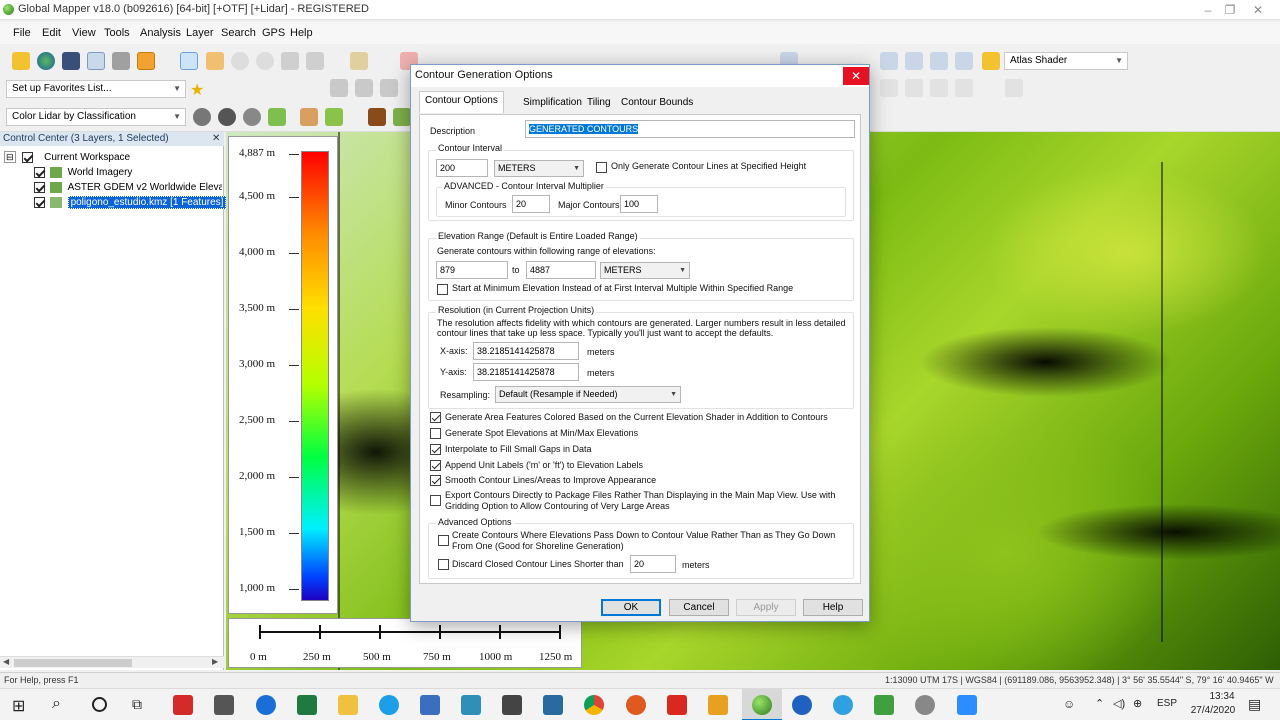 Image resolution: width=1280 pixels, height=720 pixels. I want to click on pan-hand-icon, so click(215, 61).